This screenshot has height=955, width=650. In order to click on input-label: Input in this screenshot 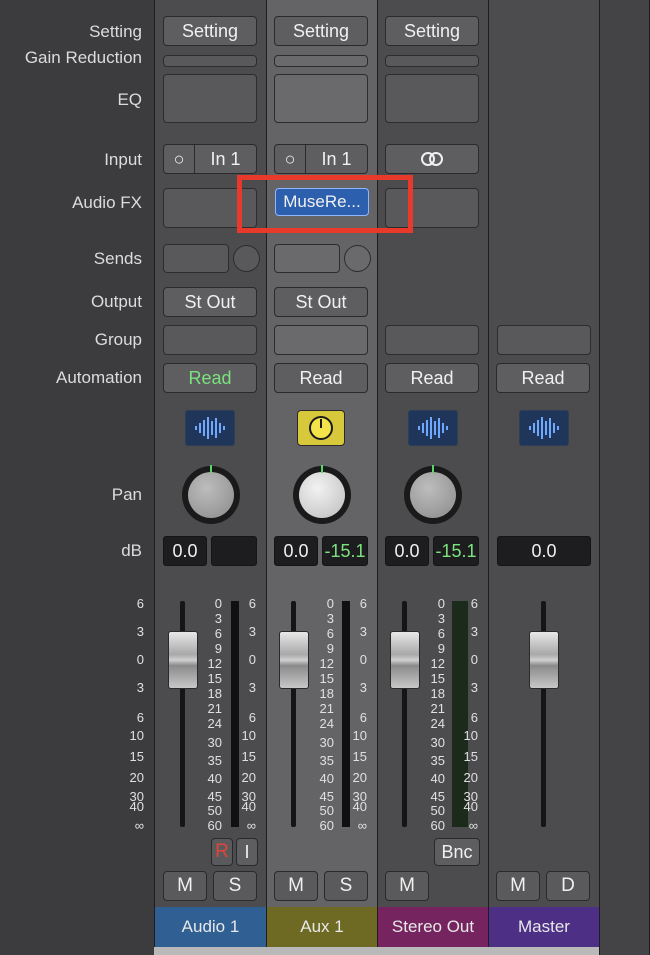, I will do `click(123, 159)`.